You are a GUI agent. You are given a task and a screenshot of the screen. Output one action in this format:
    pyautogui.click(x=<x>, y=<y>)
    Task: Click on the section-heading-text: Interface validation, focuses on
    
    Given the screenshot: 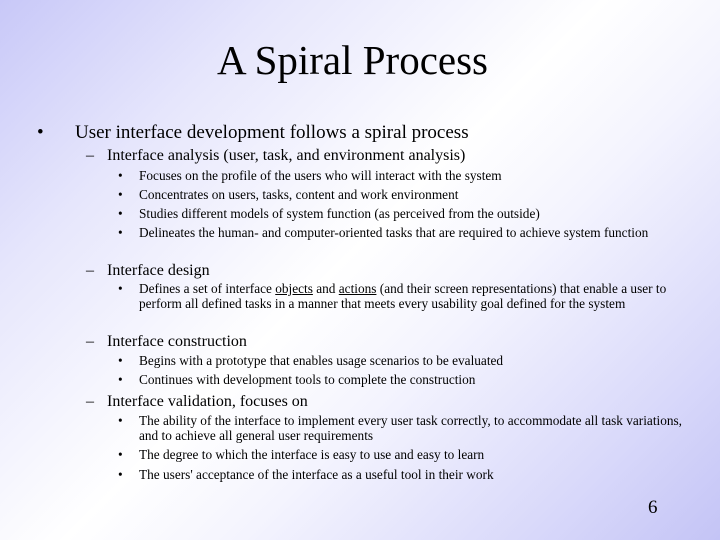 What is the action you would take?
    pyautogui.click(x=207, y=401)
    